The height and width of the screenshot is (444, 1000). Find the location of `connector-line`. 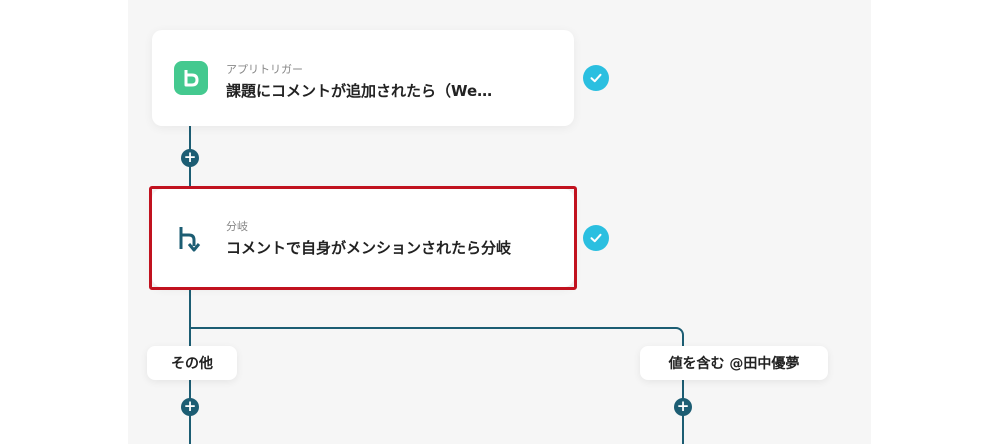

connector-line is located at coordinates (432, 328).